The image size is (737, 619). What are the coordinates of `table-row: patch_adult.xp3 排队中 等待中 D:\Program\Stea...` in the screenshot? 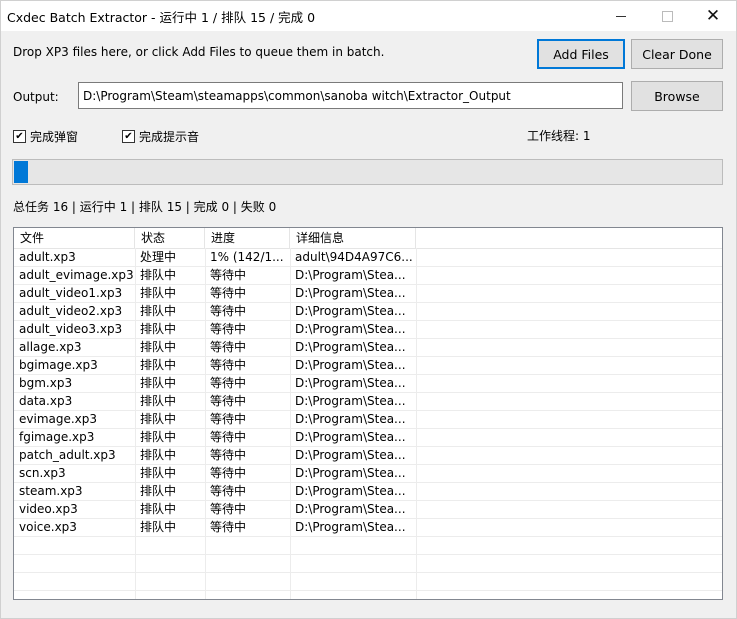 It's located at (368, 456).